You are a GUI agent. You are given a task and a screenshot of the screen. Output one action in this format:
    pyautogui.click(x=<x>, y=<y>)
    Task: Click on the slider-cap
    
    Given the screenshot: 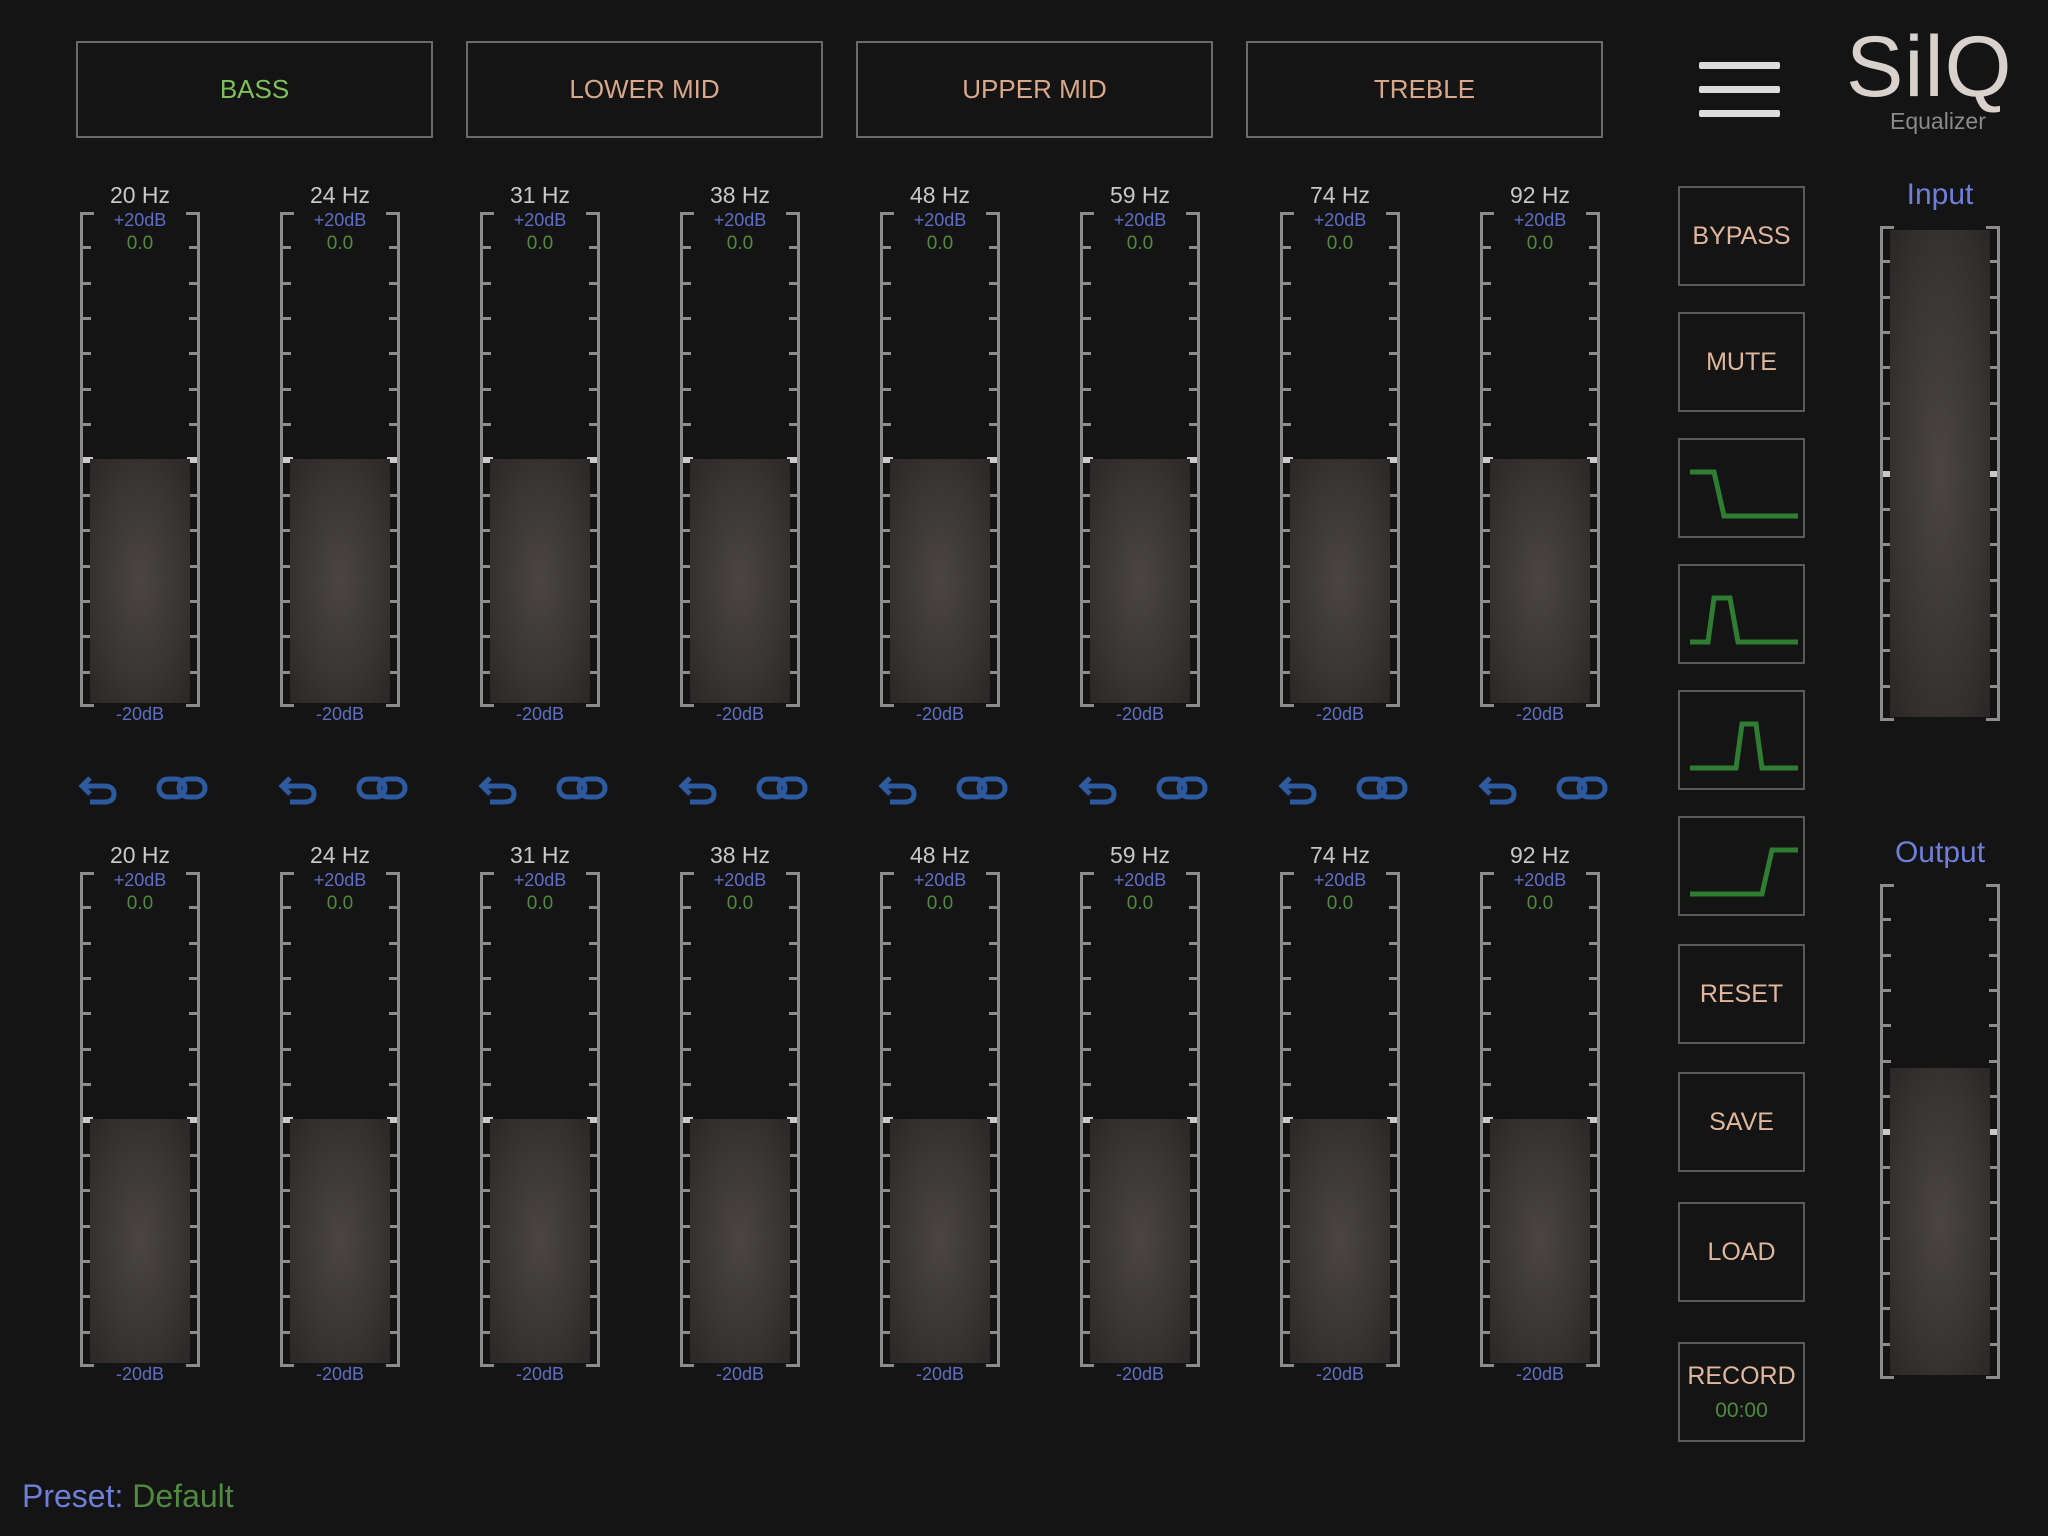 What is the action you would take?
    pyautogui.click(x=1887, y=1377)
    